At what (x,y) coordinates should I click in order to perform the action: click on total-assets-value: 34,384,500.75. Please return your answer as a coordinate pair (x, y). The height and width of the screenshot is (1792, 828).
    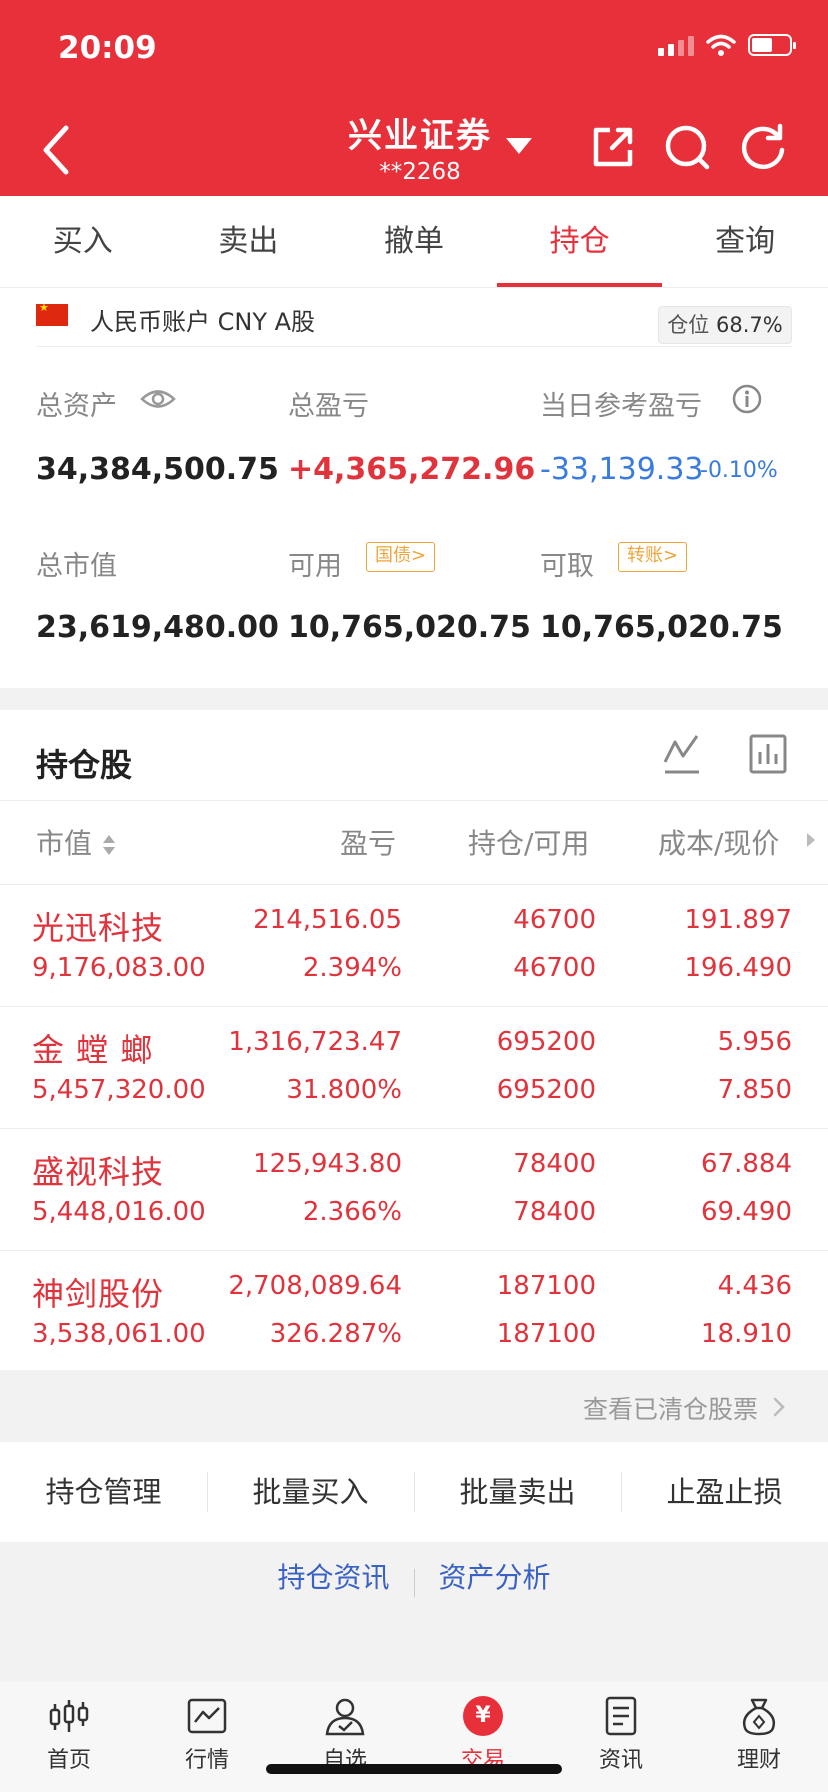
    Looking at the image, I should click on (157, 469).